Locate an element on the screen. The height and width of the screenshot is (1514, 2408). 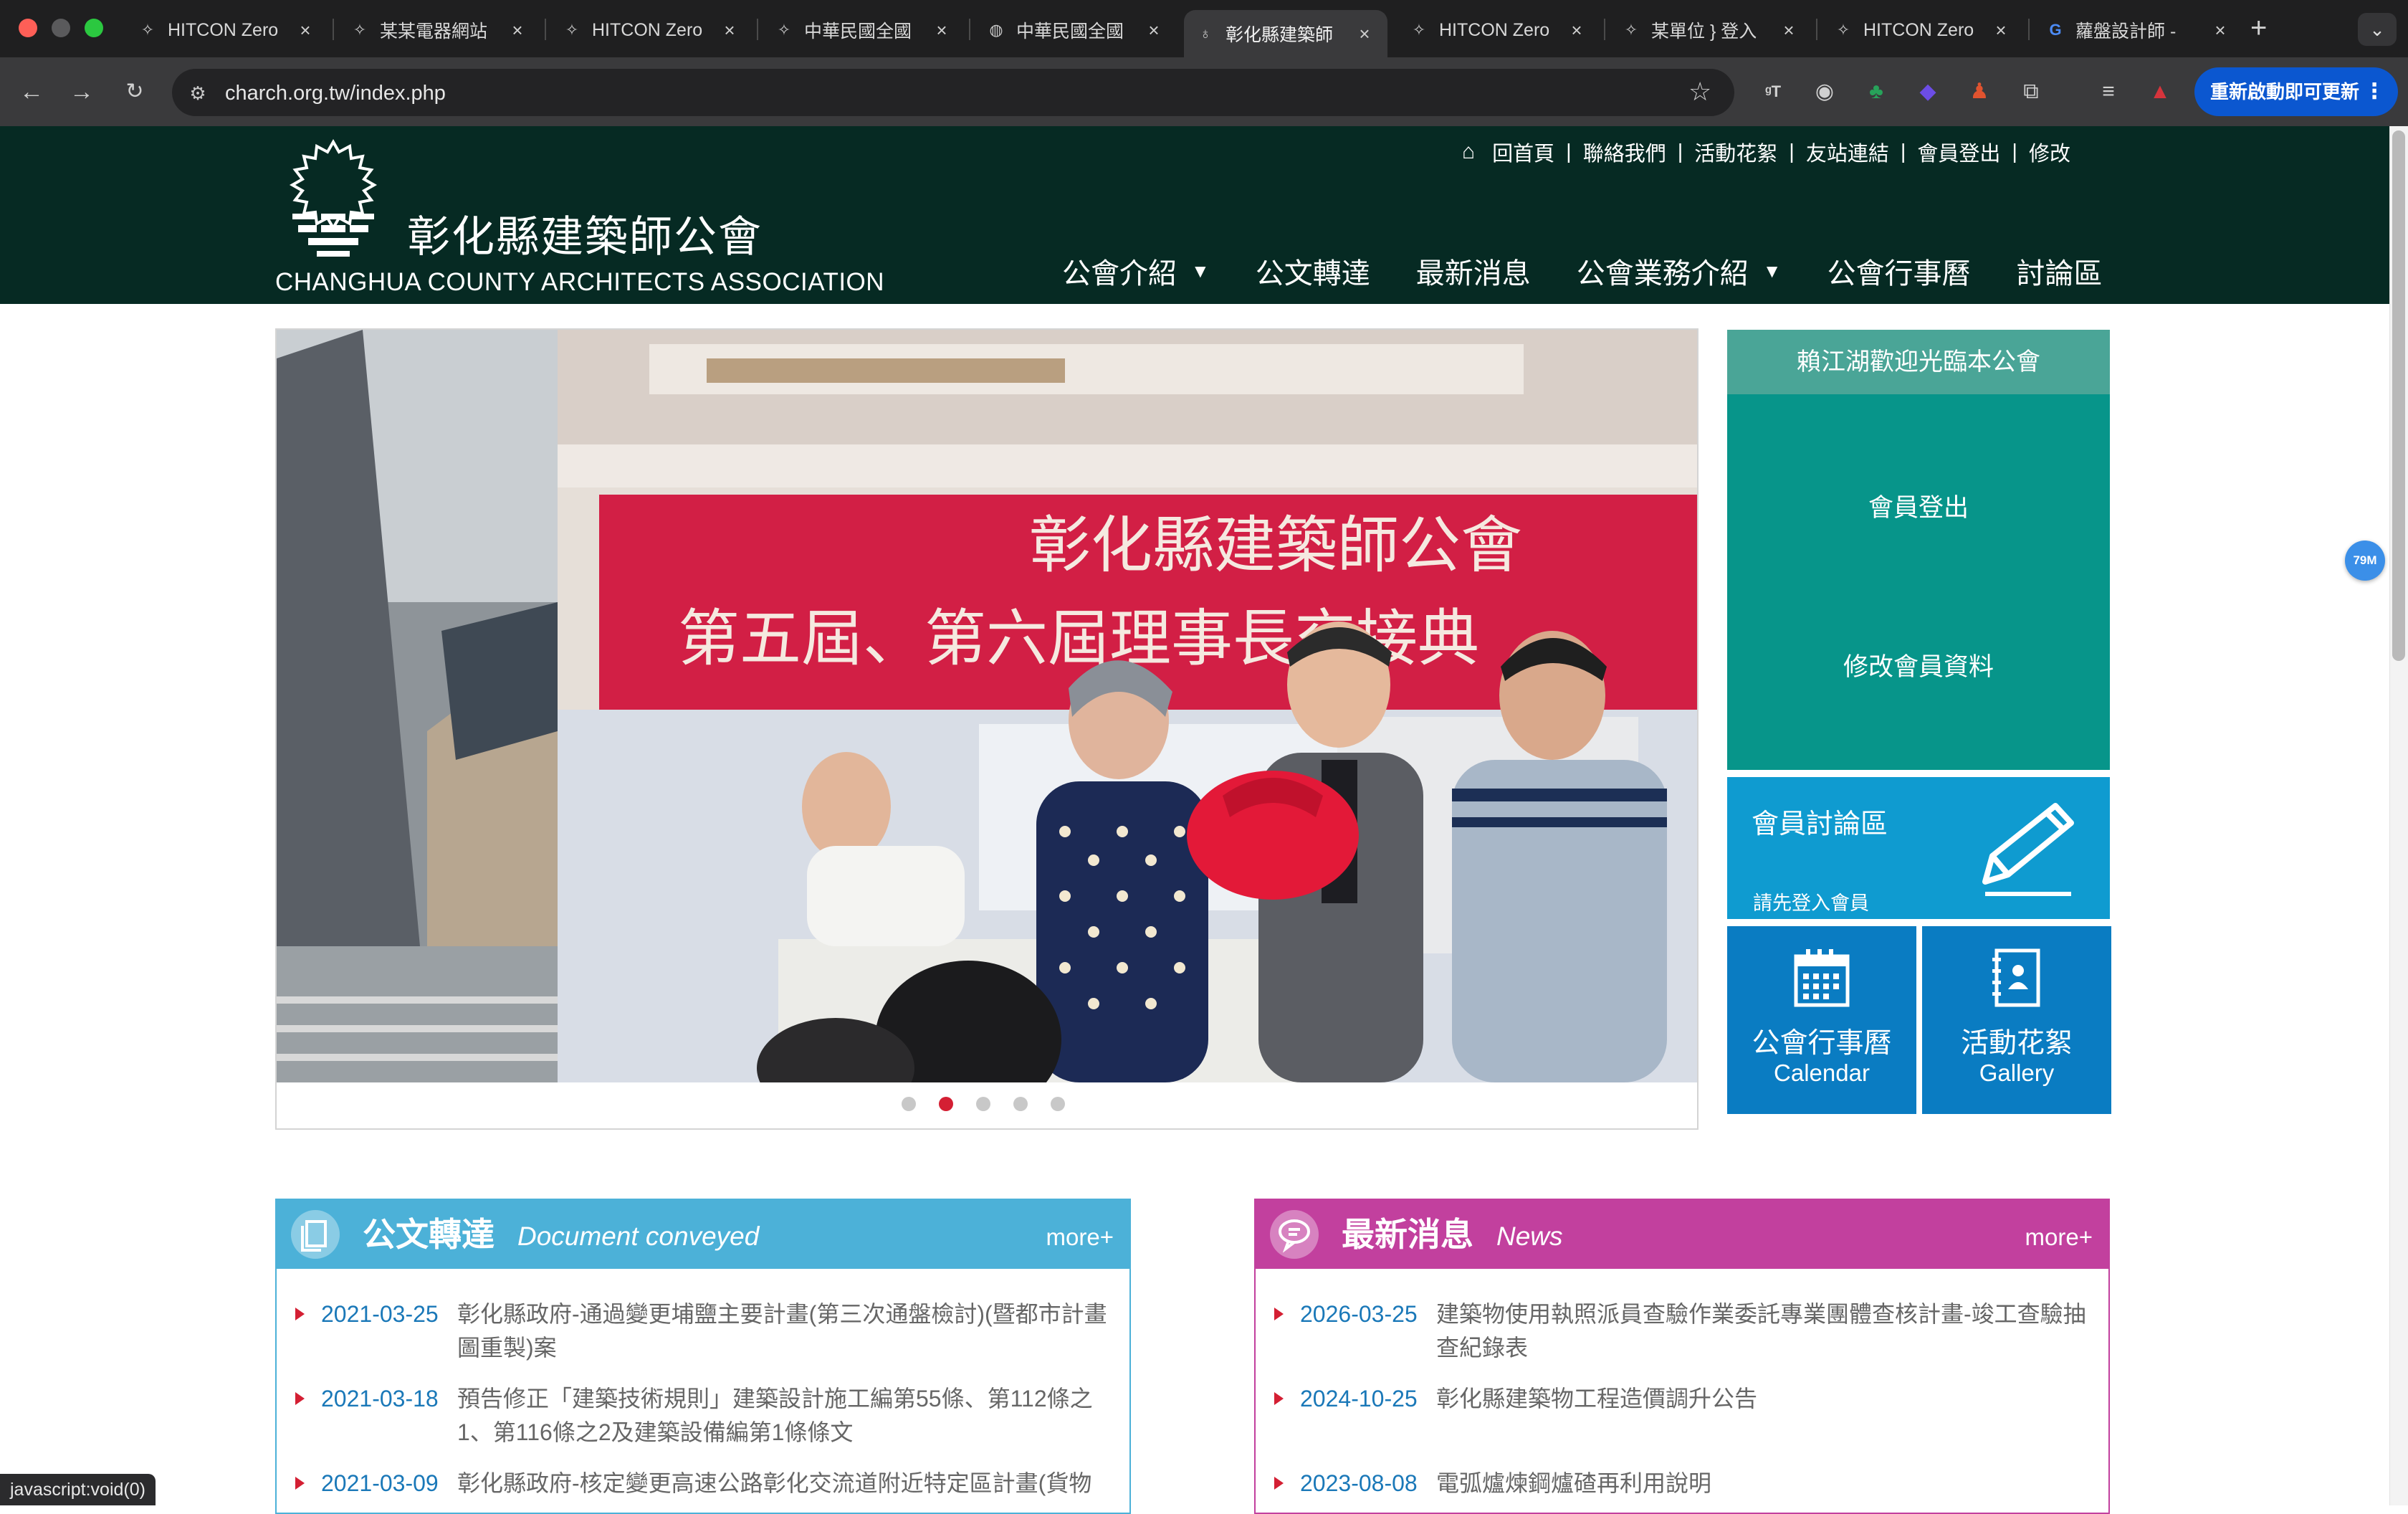
documents-more-link: more+ is located at coordinates (1080, 1237).